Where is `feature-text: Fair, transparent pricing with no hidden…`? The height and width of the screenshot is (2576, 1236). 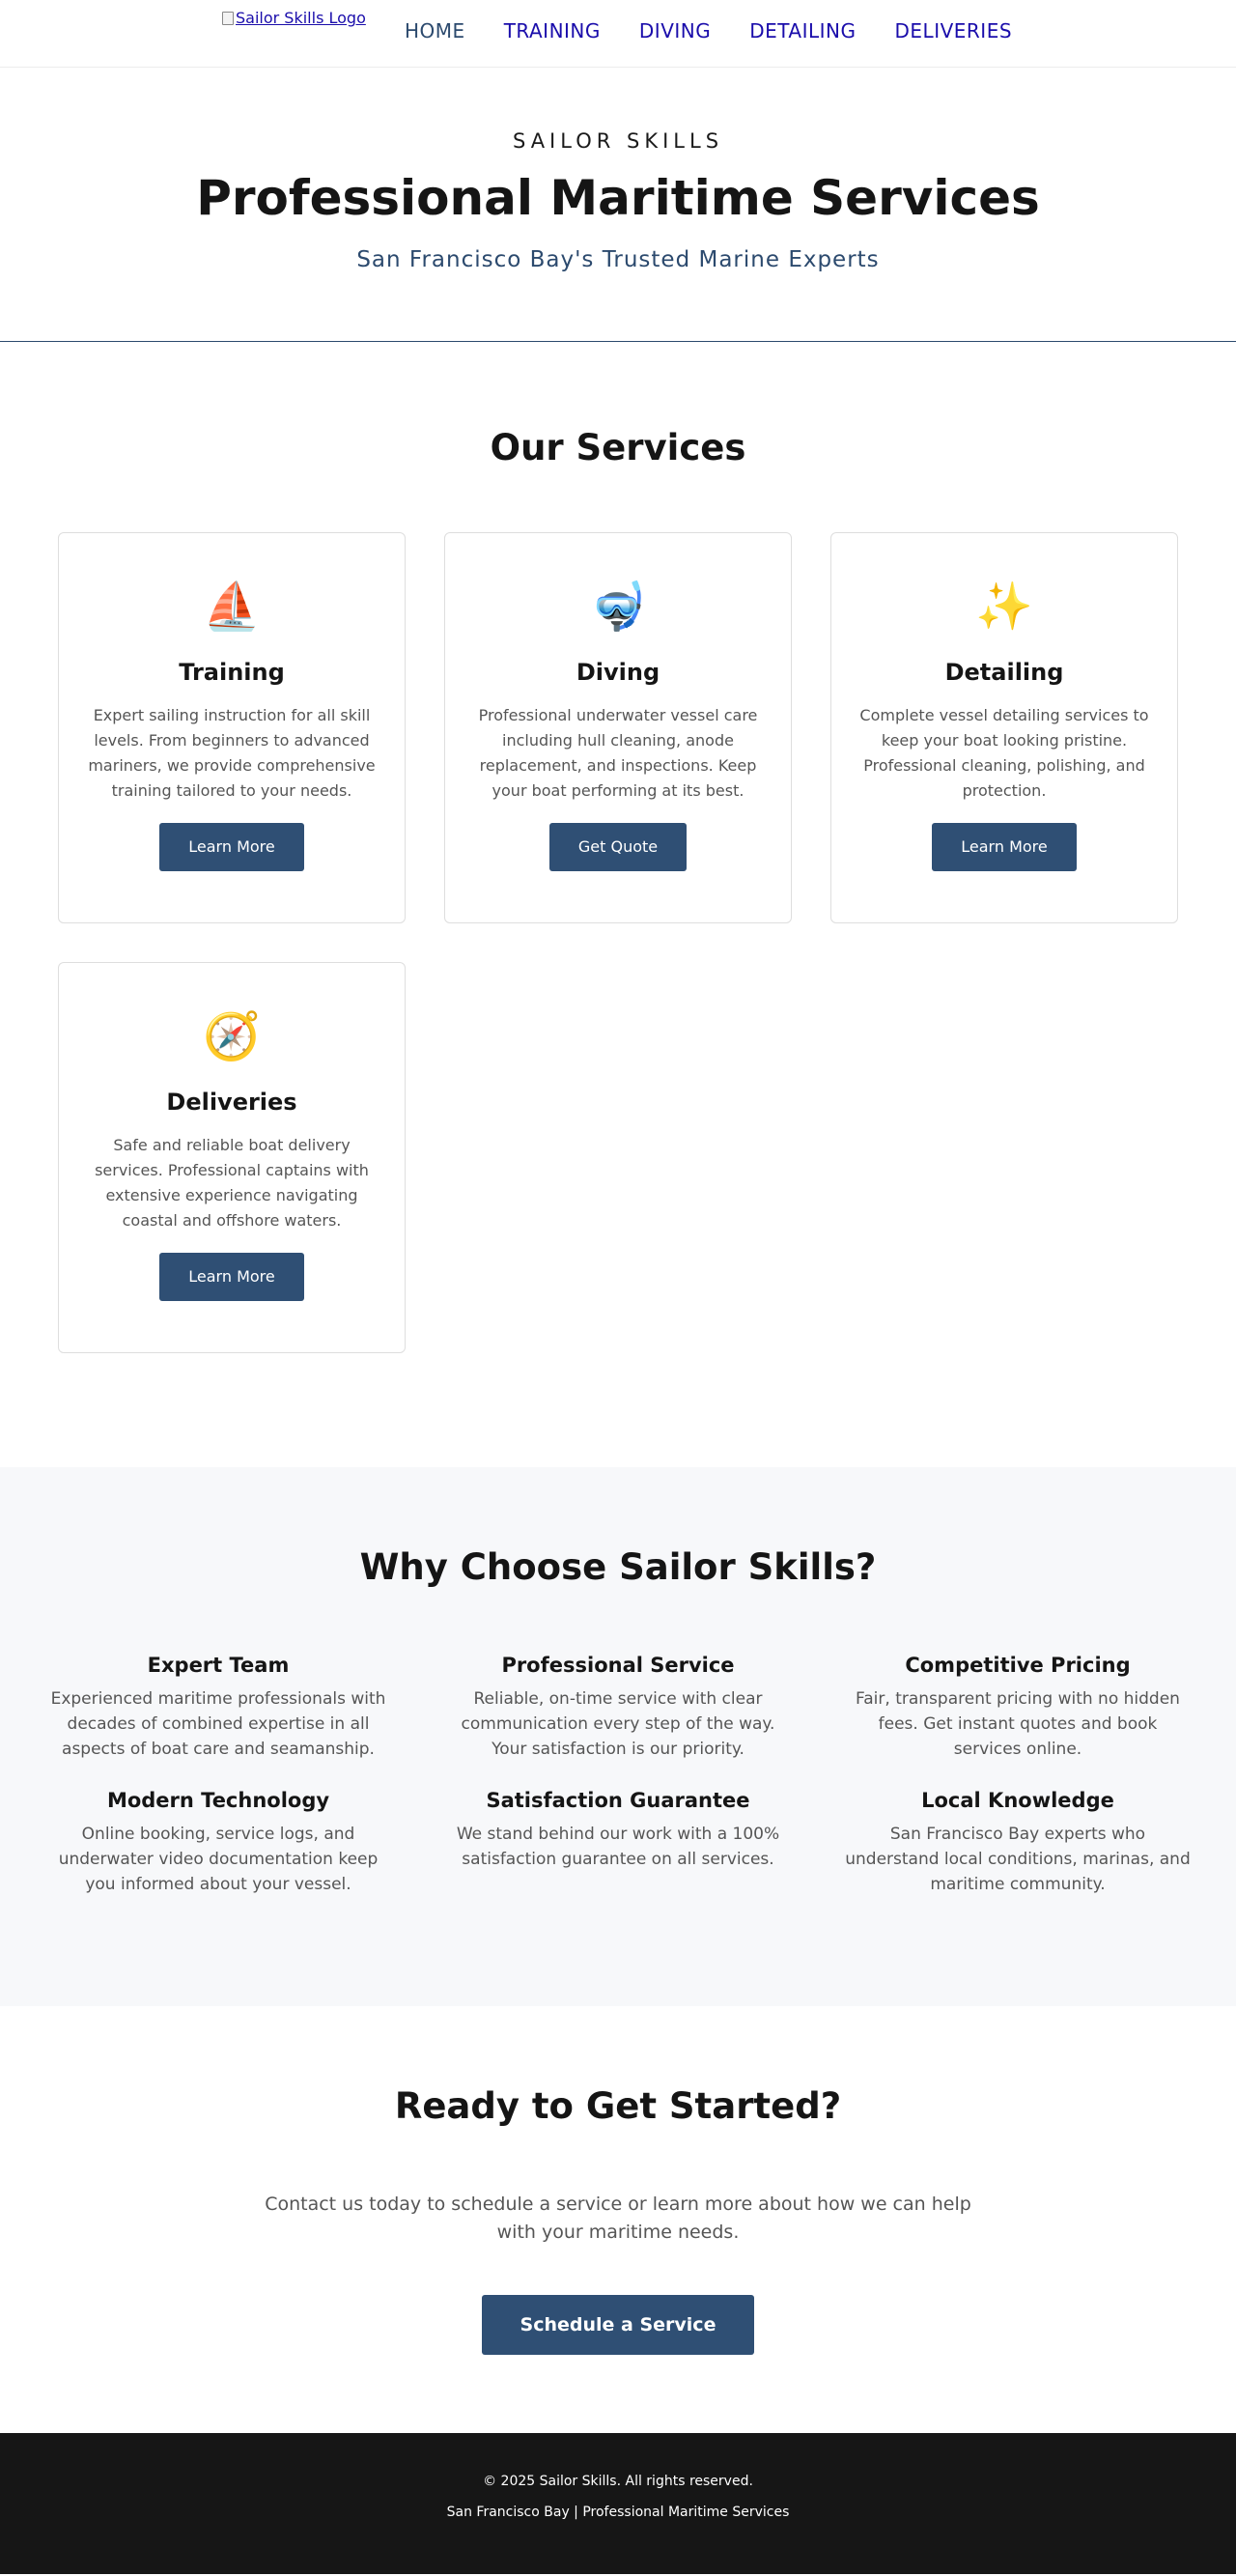 feature-text: Fair, transparent pricing with no hidden… is located at coordinates (1018, 1724).